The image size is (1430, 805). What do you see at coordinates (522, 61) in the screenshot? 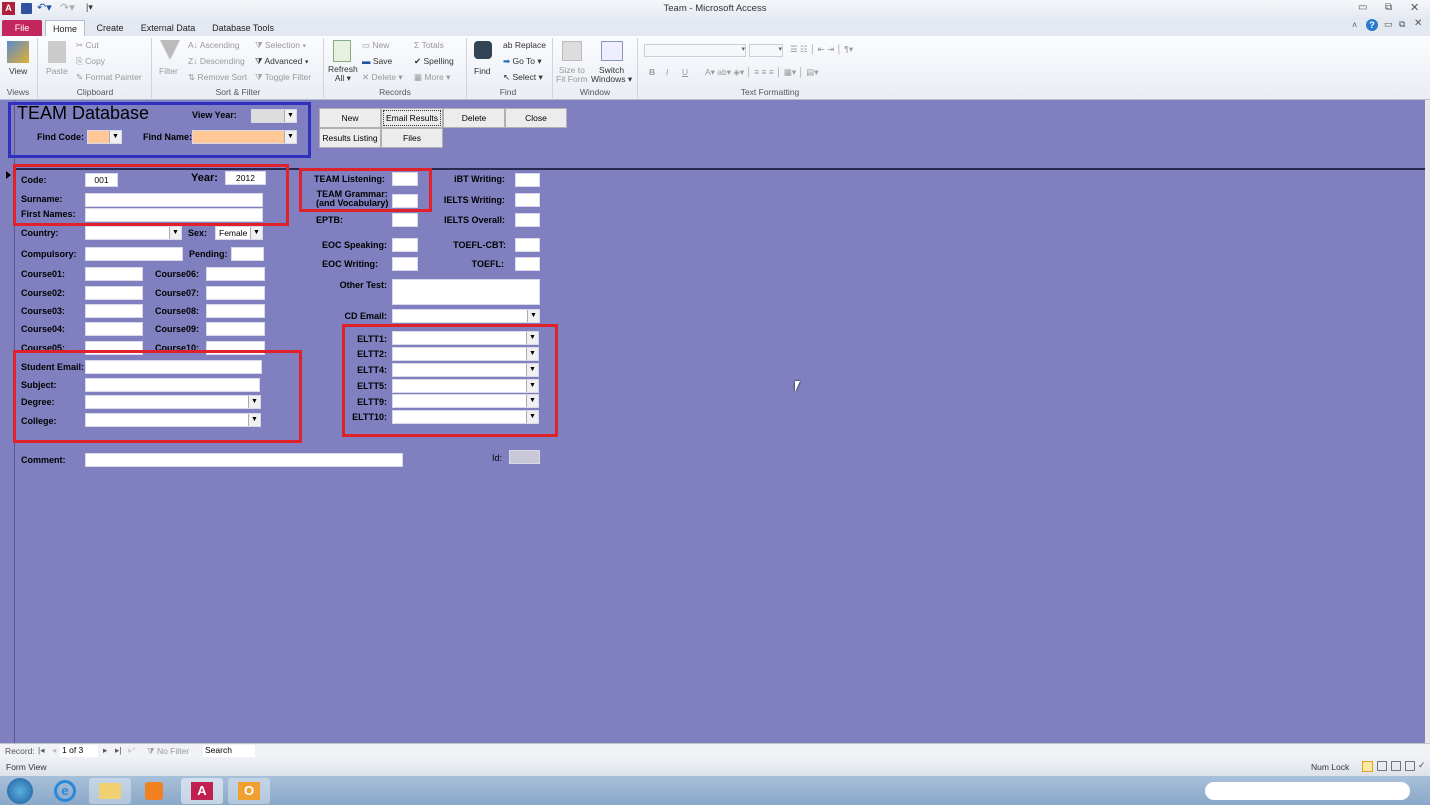
I see `goto-button: ➡ Go To ▾` at bounding box center [522, 61].